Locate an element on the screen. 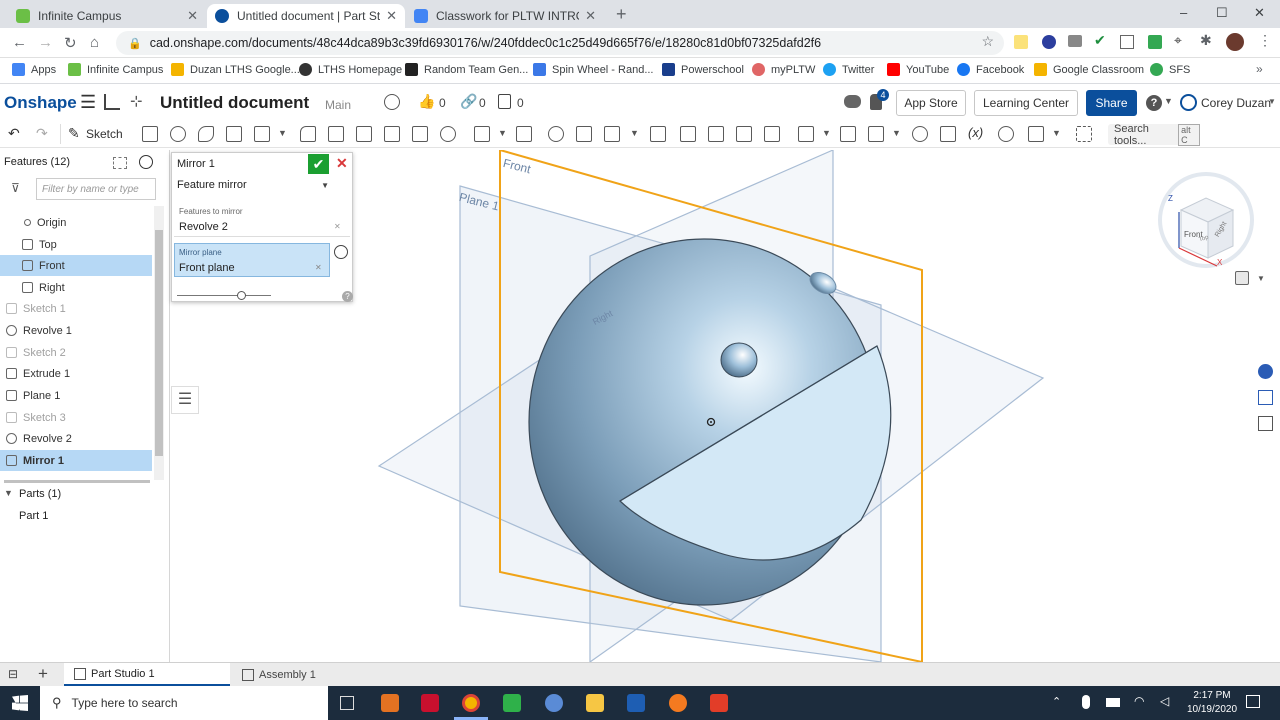 The image size is (1280, 720). camera-icon is located at coordinates (1075, 41).